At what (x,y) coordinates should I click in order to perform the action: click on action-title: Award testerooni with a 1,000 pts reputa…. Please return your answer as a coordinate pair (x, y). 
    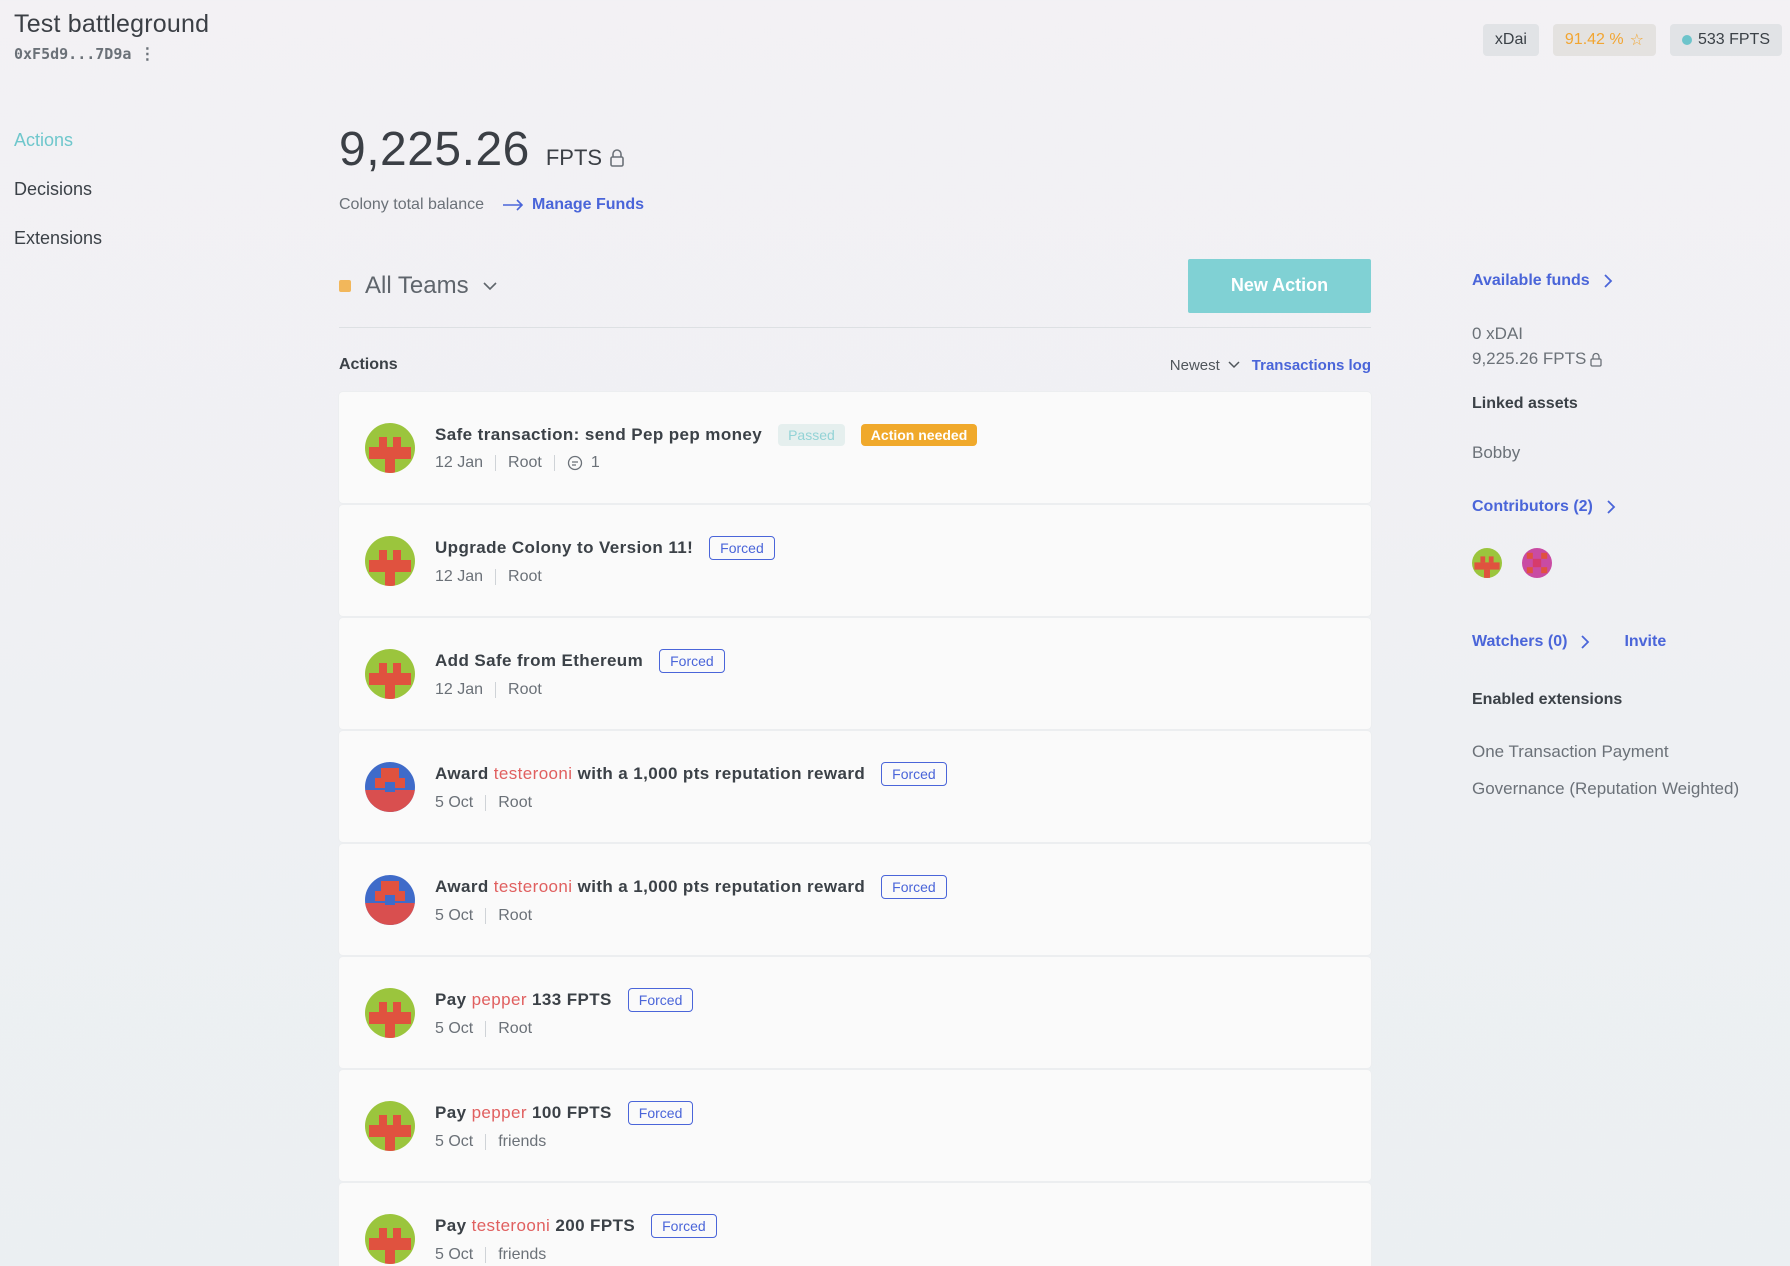
    Looking at the image, I should click on (650, 774).